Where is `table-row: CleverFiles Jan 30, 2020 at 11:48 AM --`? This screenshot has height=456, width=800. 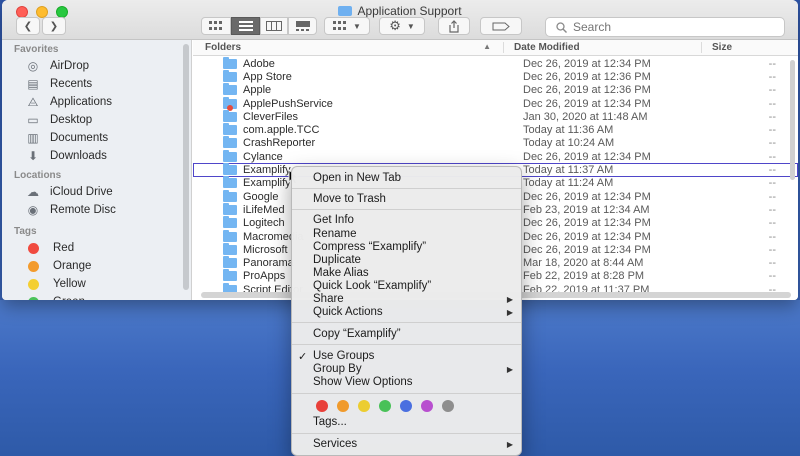
table-row: CleverFiles Jan 30, 2020 at 11:48 AM -- is located at coordinates (495, 116).